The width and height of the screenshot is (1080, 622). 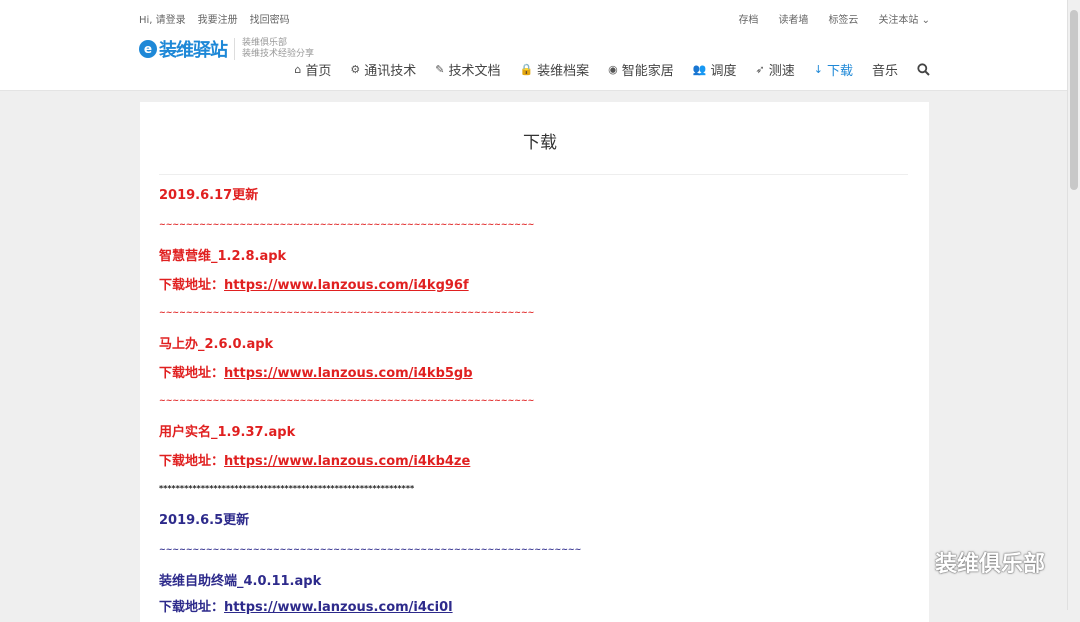 I want to click on wechat-watermark: 装维俱乐部, so click(x=967, y=562).